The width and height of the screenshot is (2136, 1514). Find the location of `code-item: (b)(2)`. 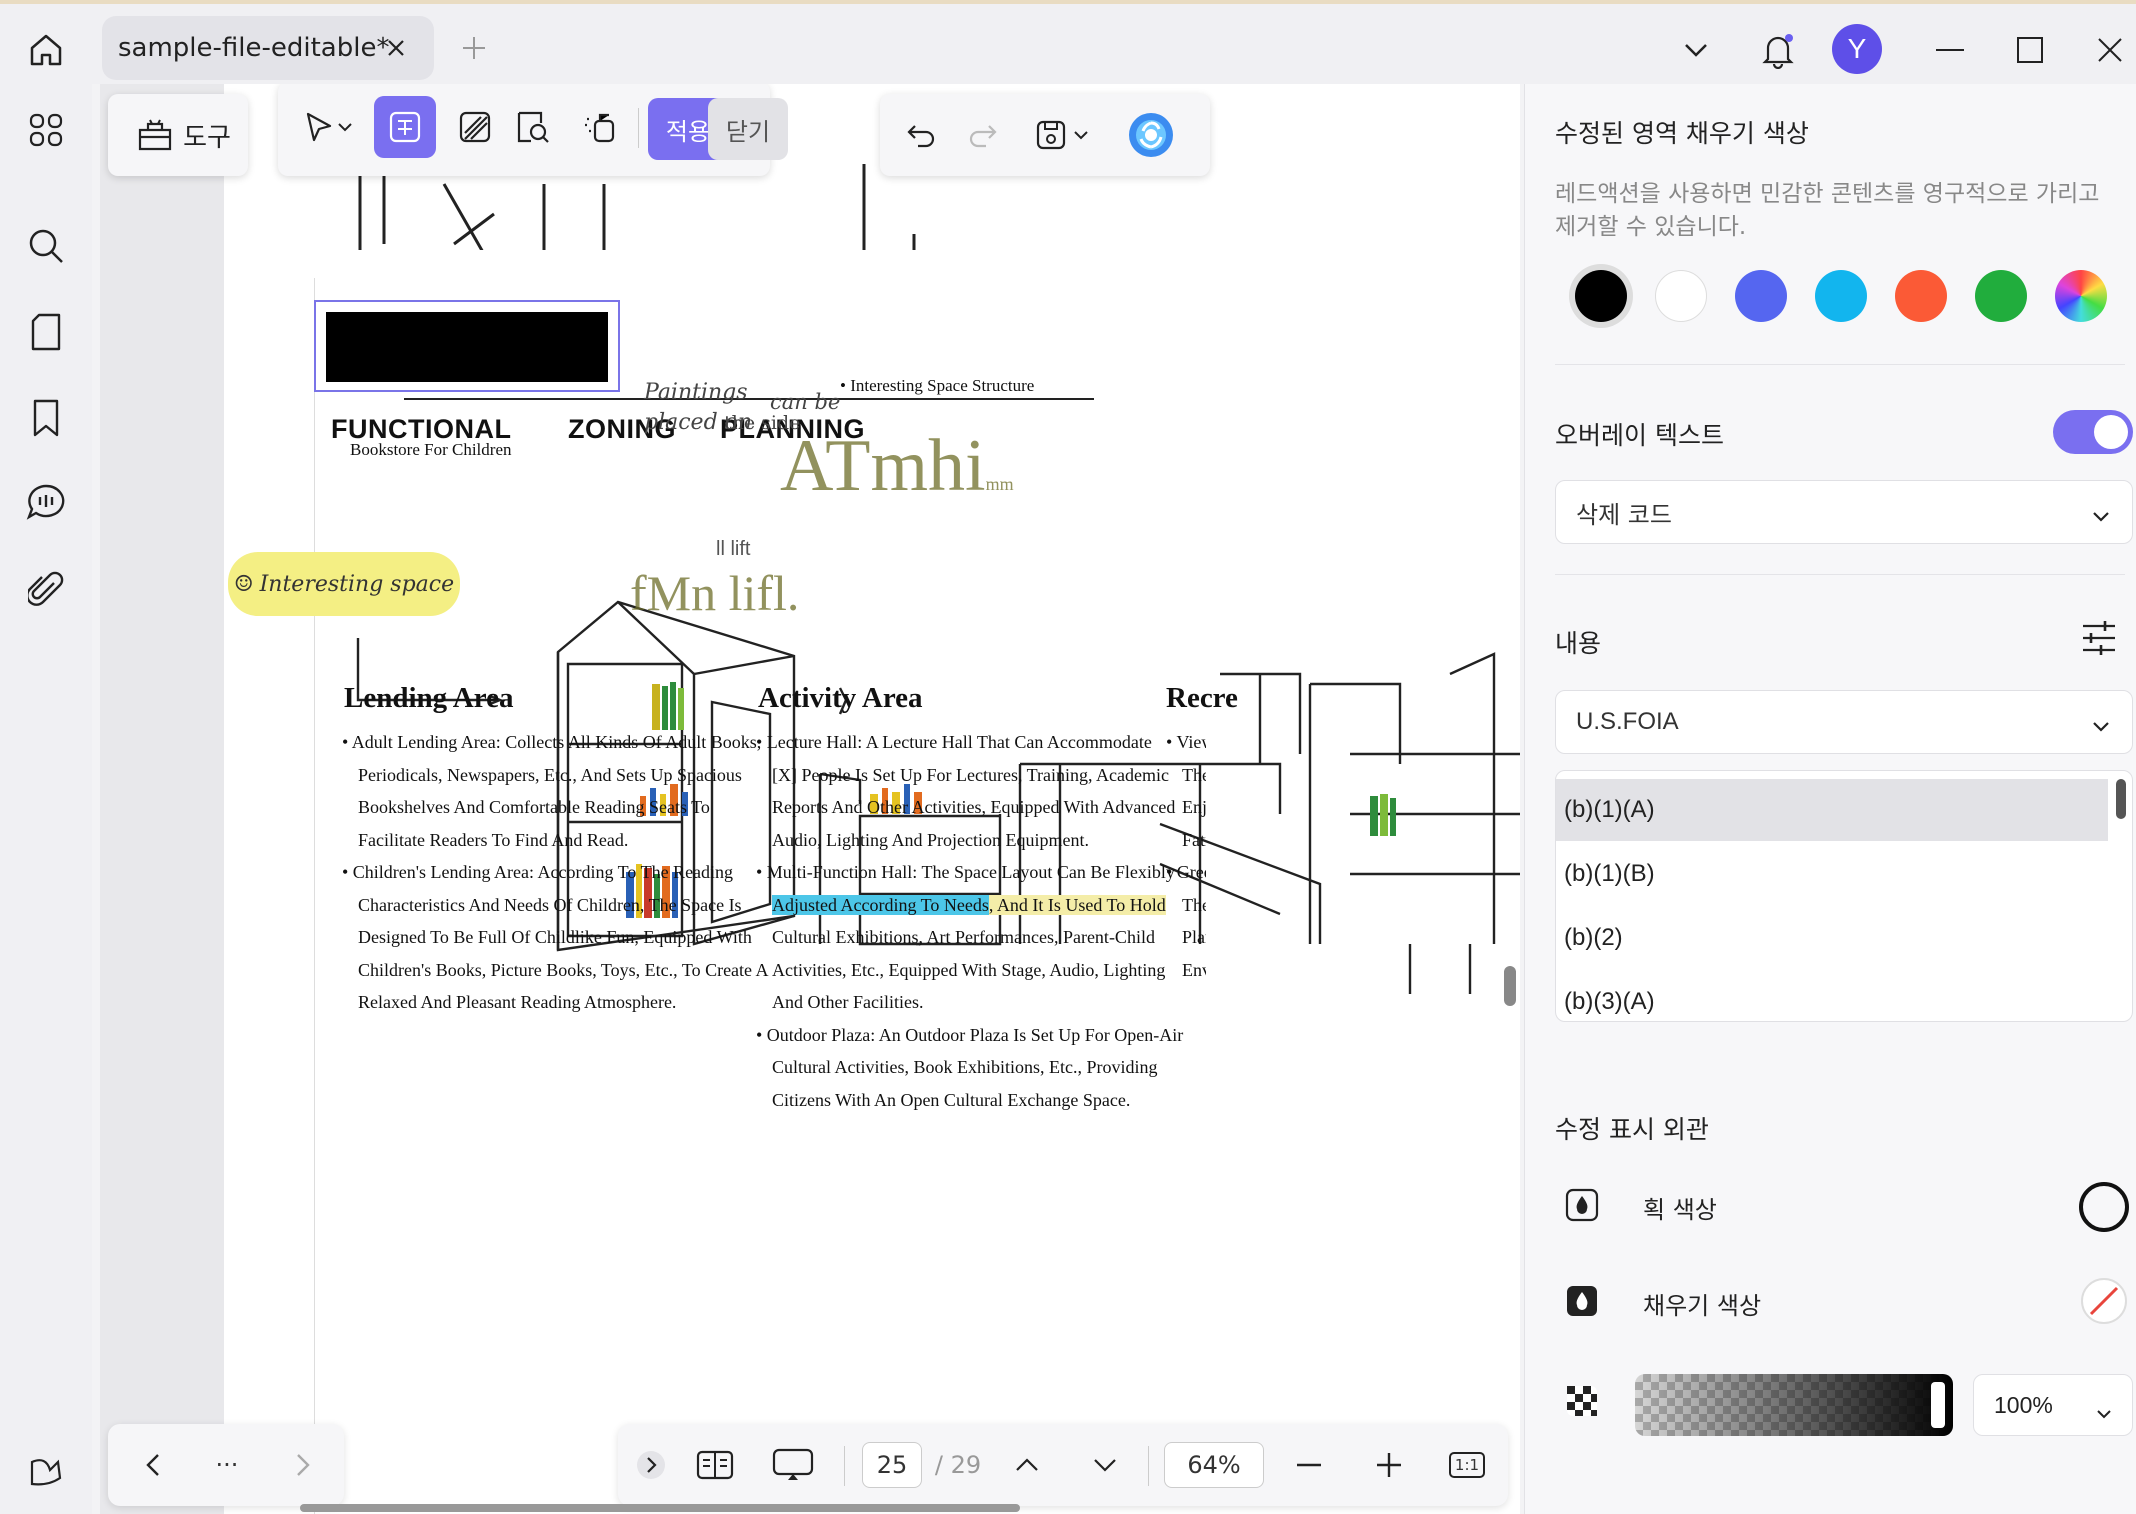

code-item: (b)(2) is located at coordinates (1832, 938).